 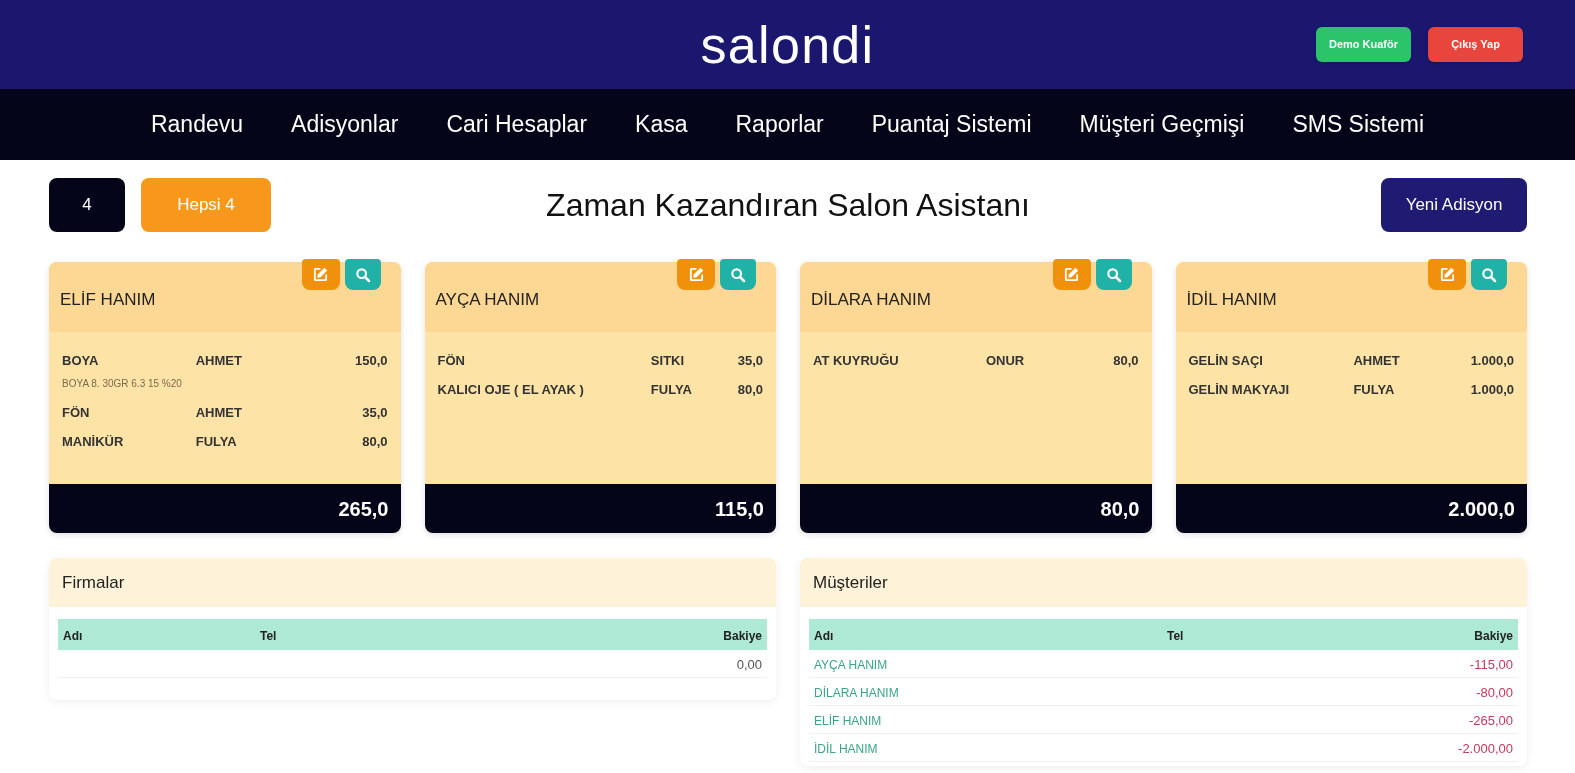 What do you see at coordinates (1490, 720) in the screenshot?
I see `balance-text: -265,00` at bounding box center [1490, 720].